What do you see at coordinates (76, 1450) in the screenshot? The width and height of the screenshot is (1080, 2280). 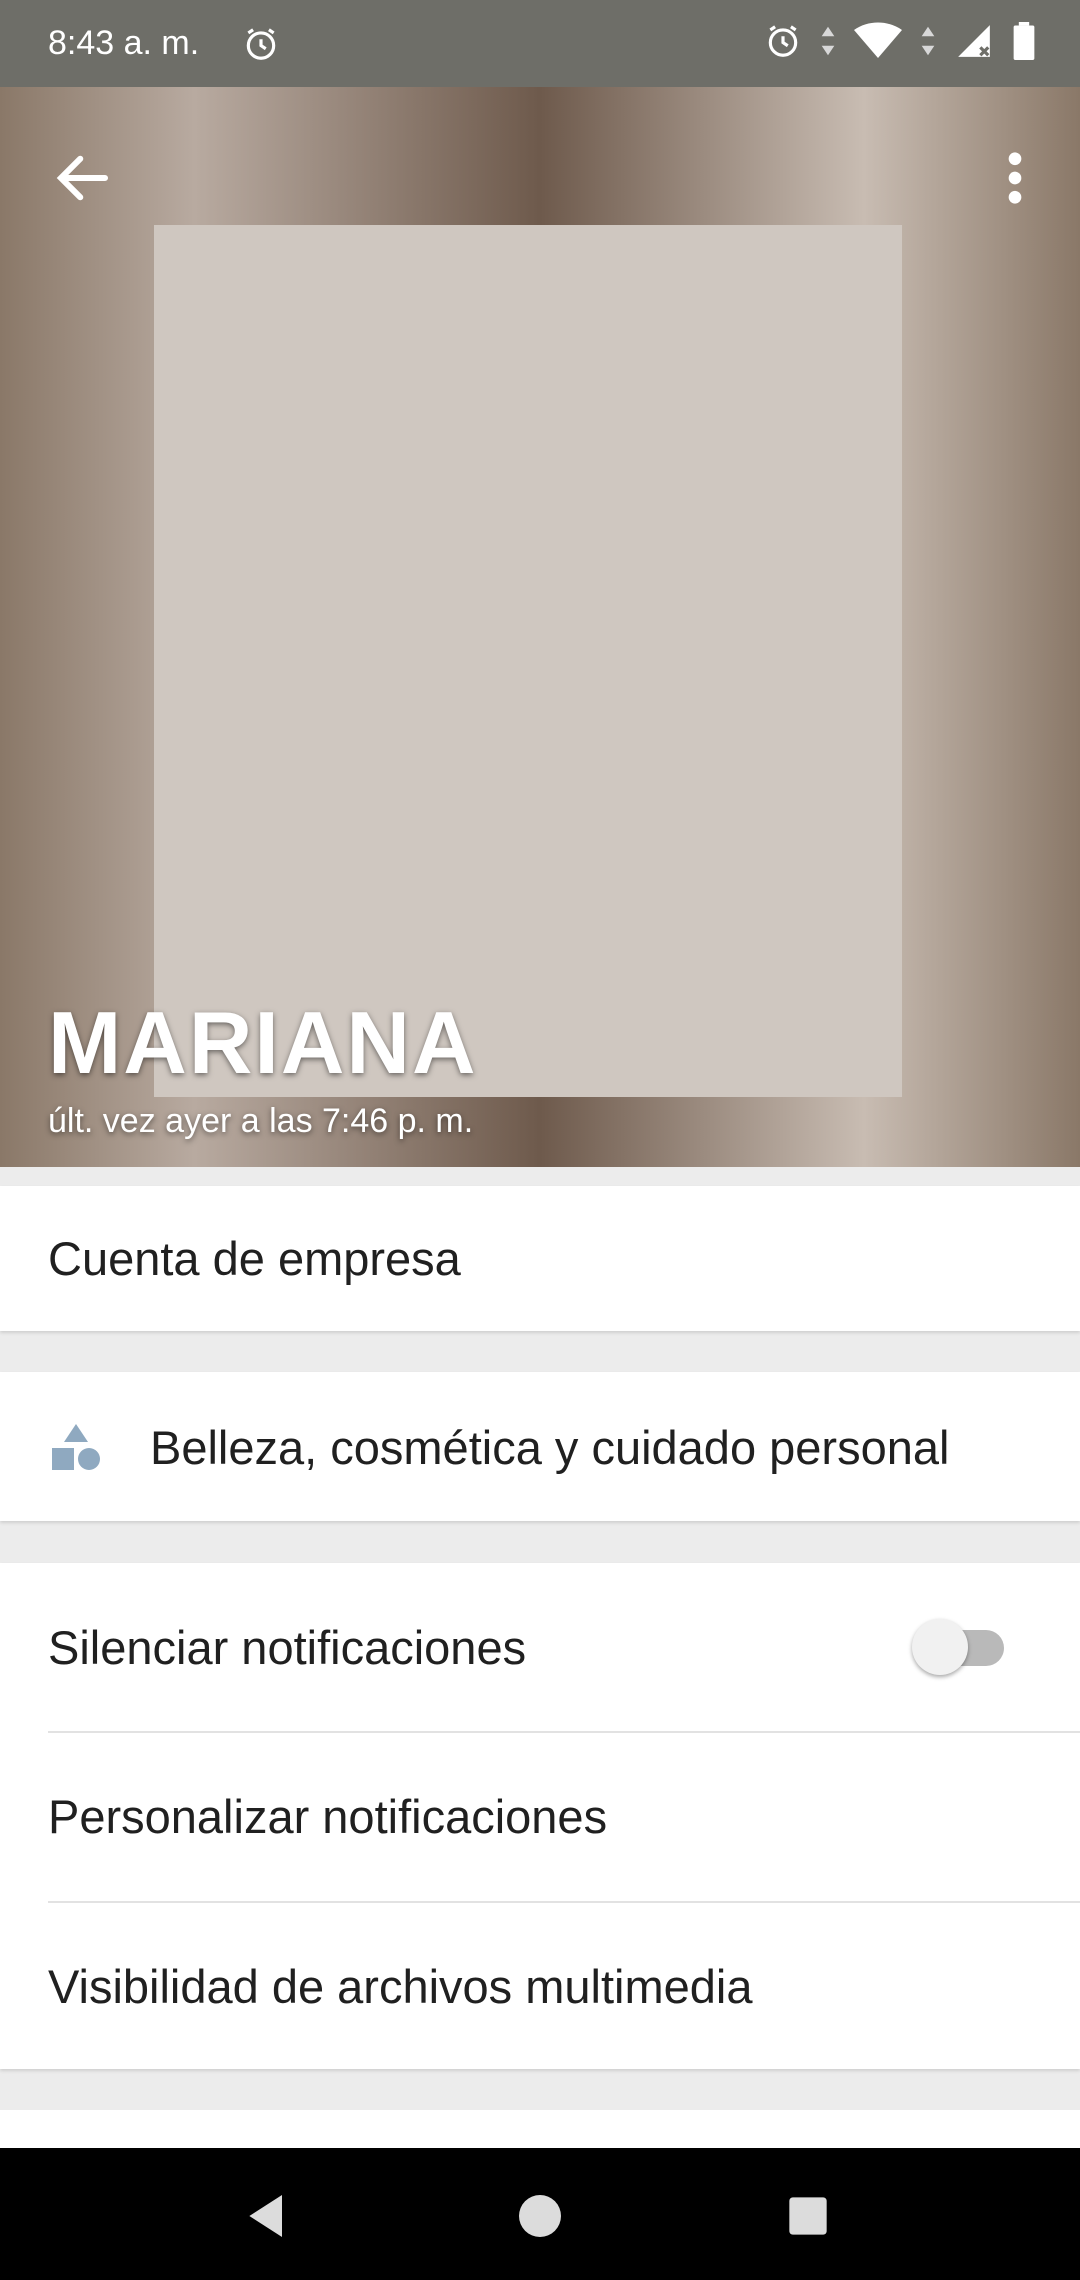 I see `category-shapes-icon` at bounding box center [76, 1450].